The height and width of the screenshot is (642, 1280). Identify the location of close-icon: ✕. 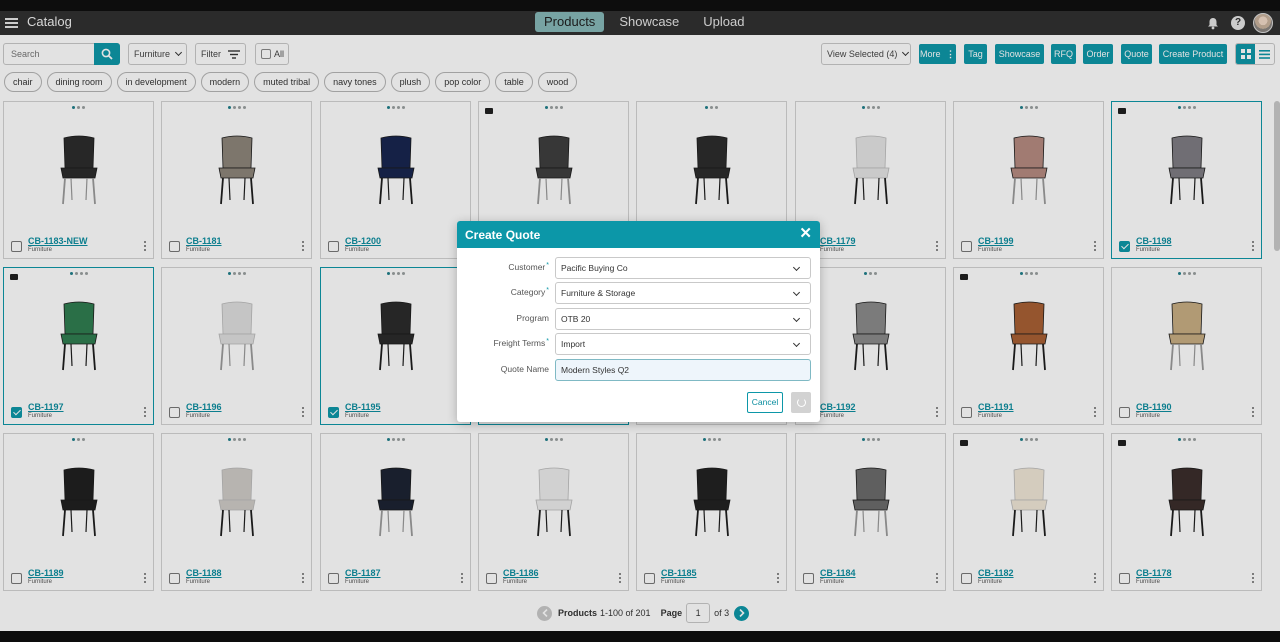
(805, 234).